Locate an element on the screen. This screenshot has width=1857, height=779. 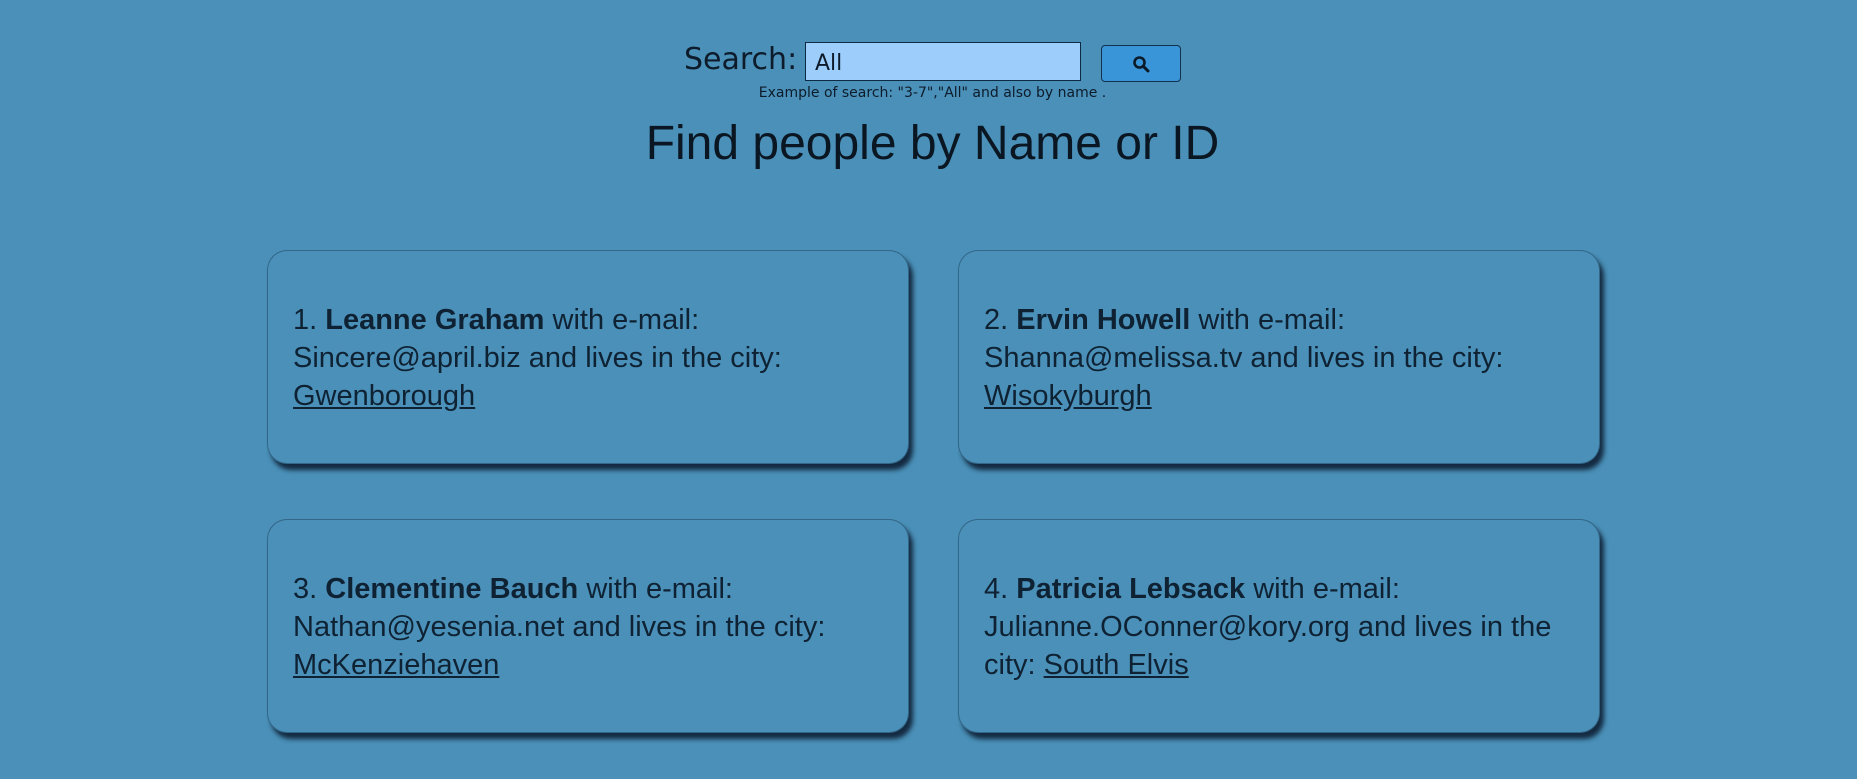
person-email: Shanna@melissa.tv is located at coordinates (1113, 358).